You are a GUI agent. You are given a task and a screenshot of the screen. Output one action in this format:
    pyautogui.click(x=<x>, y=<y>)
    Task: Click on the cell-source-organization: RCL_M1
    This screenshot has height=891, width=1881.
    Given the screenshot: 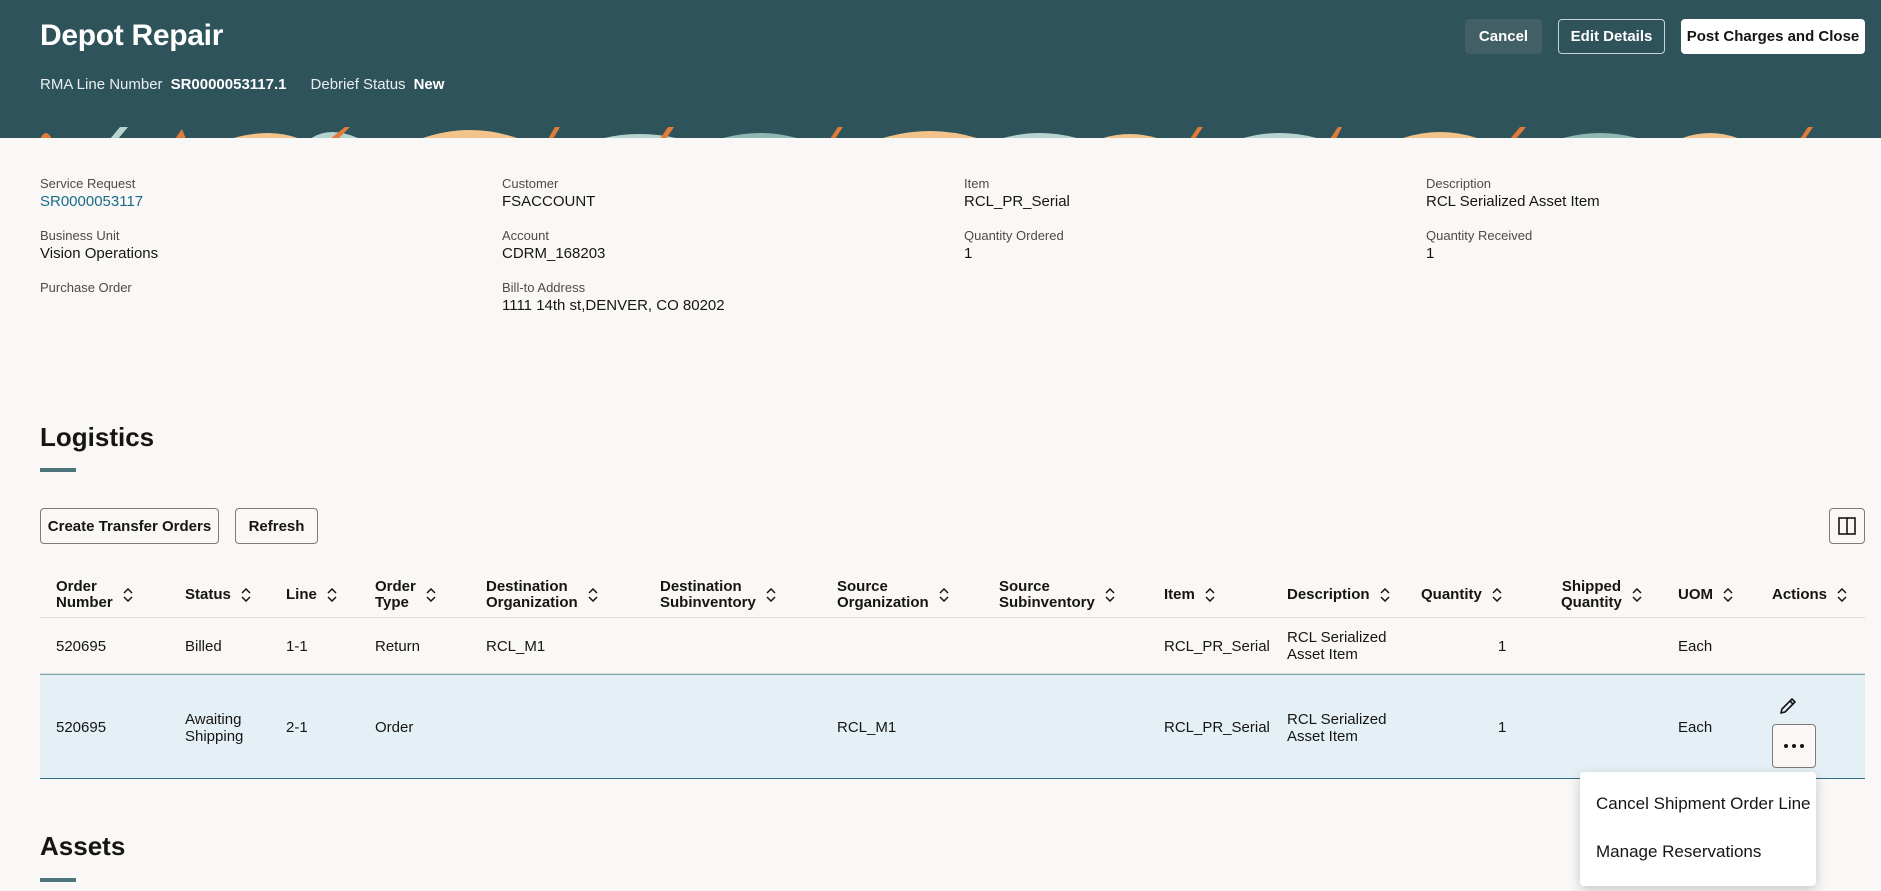 What is the action you would take?
    pyautogui.click(x=867, y=727)
    